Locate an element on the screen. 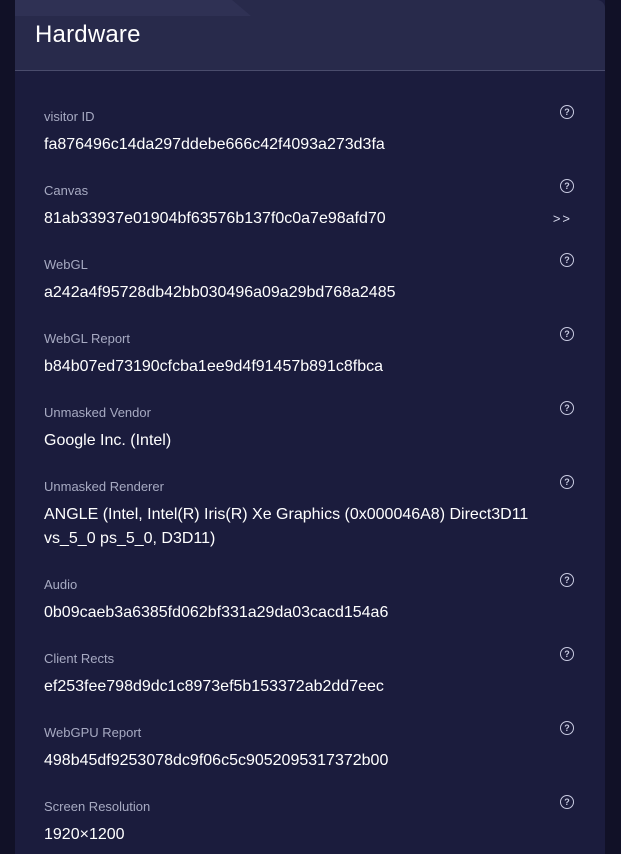  row-label: WebGL Report is located at coordinates (87, 338).